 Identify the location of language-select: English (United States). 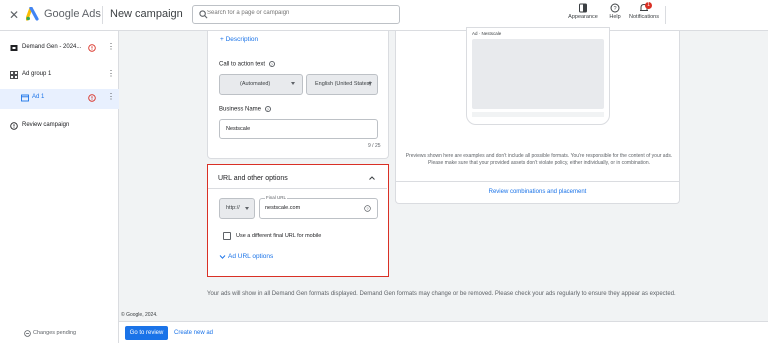
(342, 84).